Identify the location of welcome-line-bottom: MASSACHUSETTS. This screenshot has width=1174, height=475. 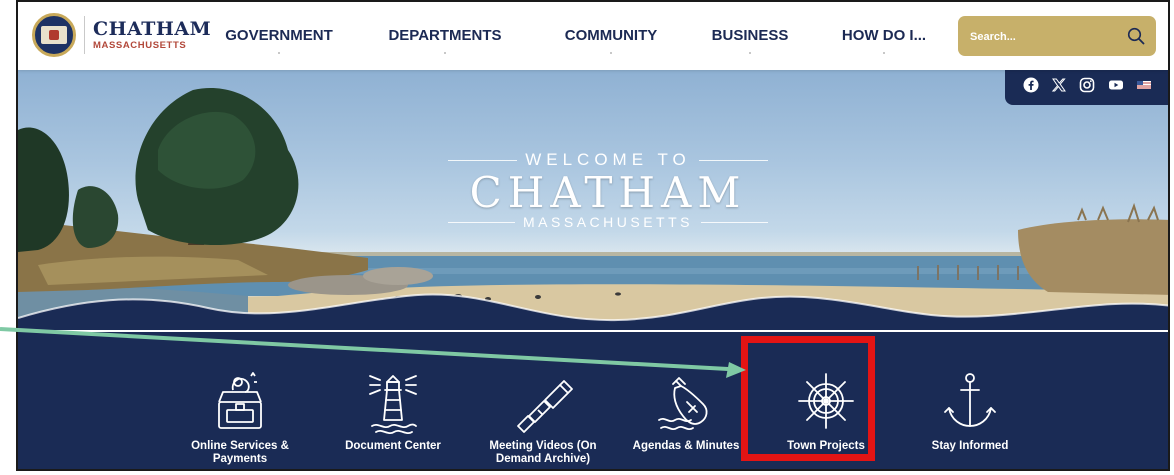
(608, 222).